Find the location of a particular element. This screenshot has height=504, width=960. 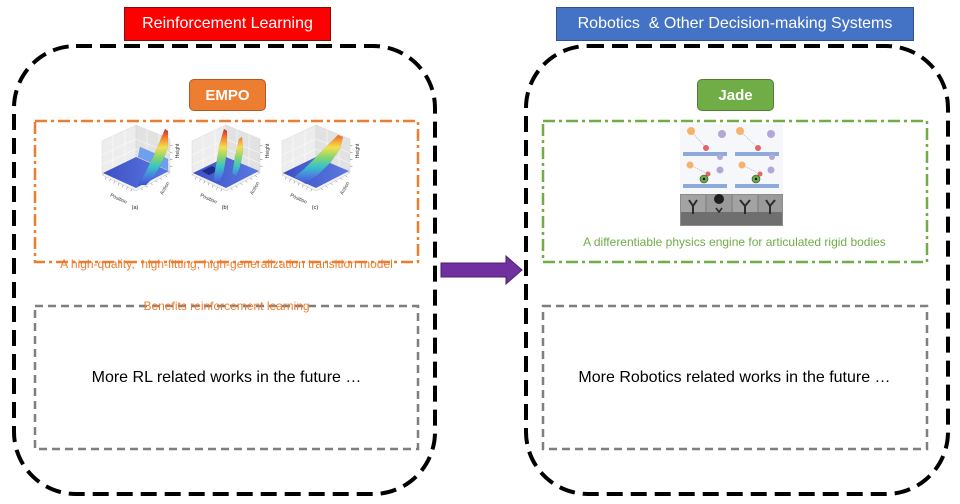

render-floor is located at coordinates (731, 218).